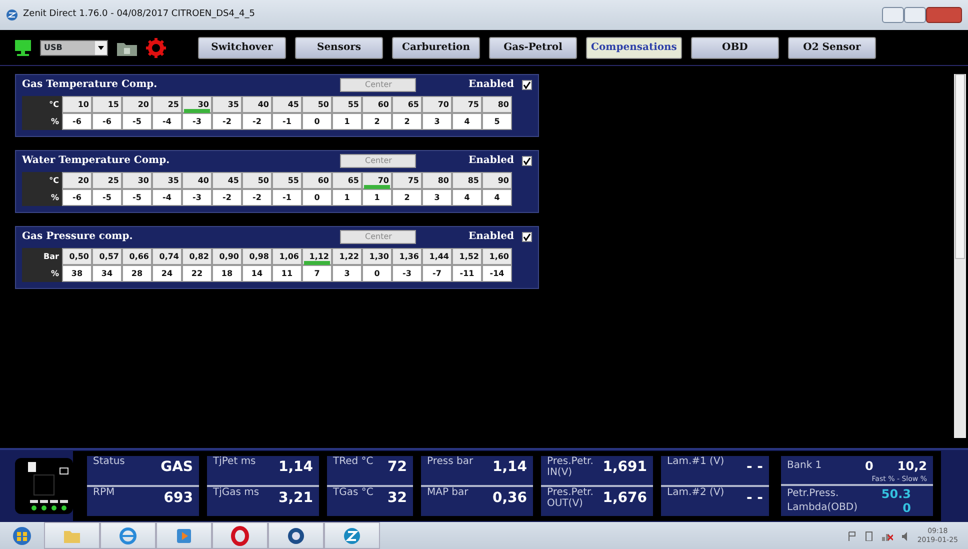 Image resolution: width=968 pixels, height=549 pixels. Describe the element at coordinates (77, 104) in the screenshot. I see `axis-cell: 10` at that location.